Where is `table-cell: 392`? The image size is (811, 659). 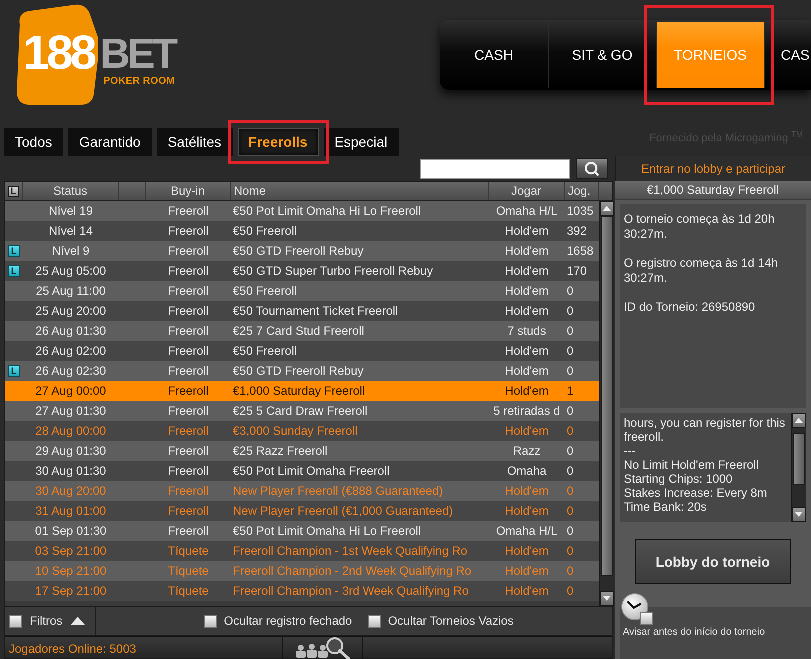
table-cell: 392 is located at coordinates (577, 231).